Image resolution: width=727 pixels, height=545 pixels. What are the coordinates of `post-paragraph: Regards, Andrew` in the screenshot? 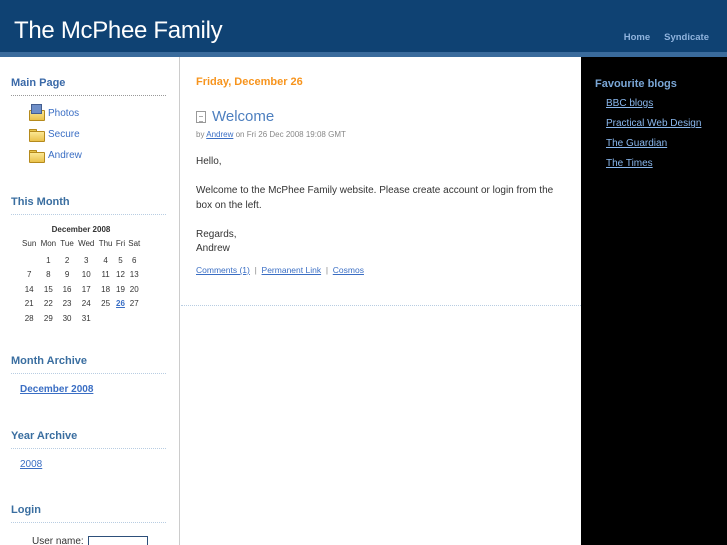 It's located at (216, 241).